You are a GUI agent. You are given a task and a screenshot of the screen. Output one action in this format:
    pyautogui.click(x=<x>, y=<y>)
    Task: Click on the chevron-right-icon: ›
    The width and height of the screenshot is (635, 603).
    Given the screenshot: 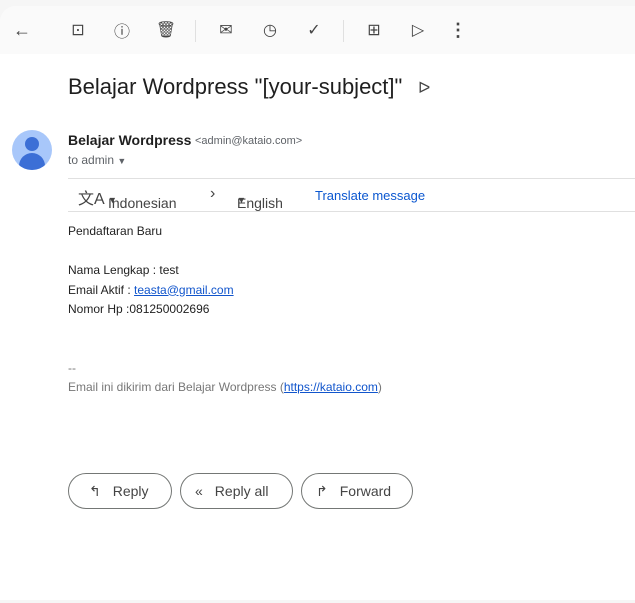 What is the action you would take?
    pyautogui.click(x=213, y=193)
    